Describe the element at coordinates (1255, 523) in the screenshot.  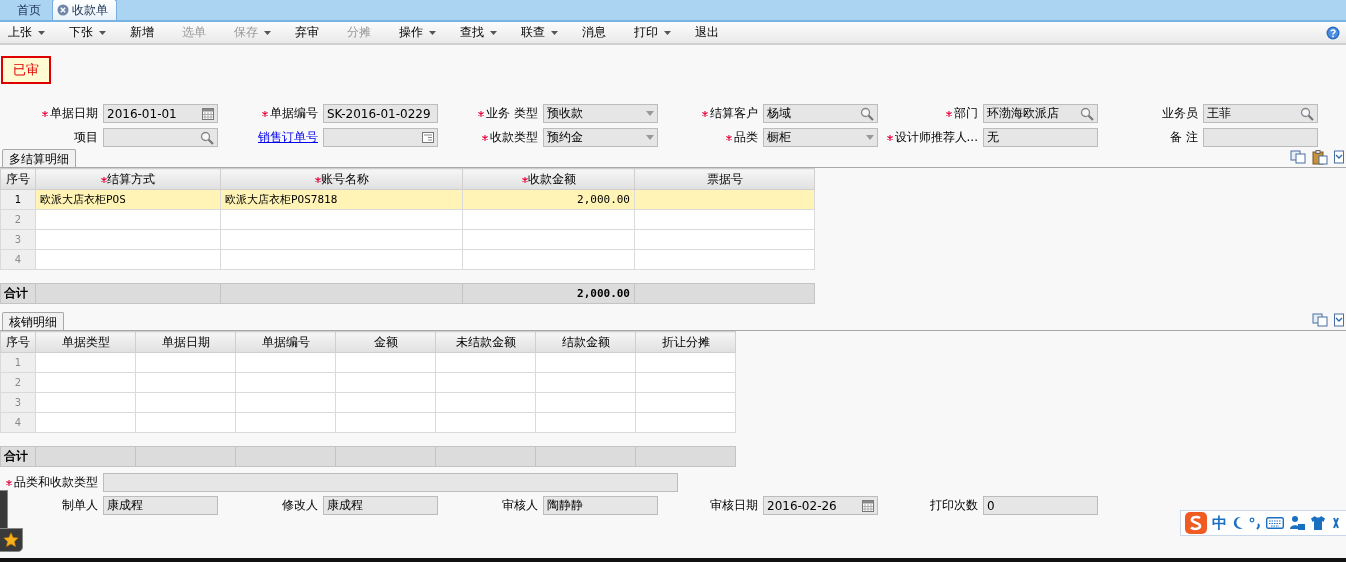
I see `punctuation-icon` at that location.